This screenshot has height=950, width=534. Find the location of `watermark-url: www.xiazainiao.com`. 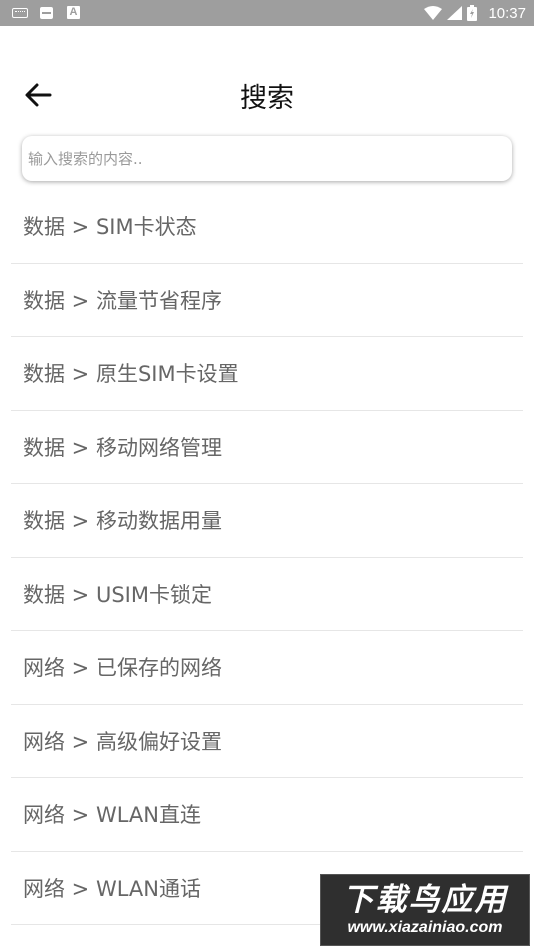

watermark-url: www.xiazainiao.com is located at coordinates (425, 927).